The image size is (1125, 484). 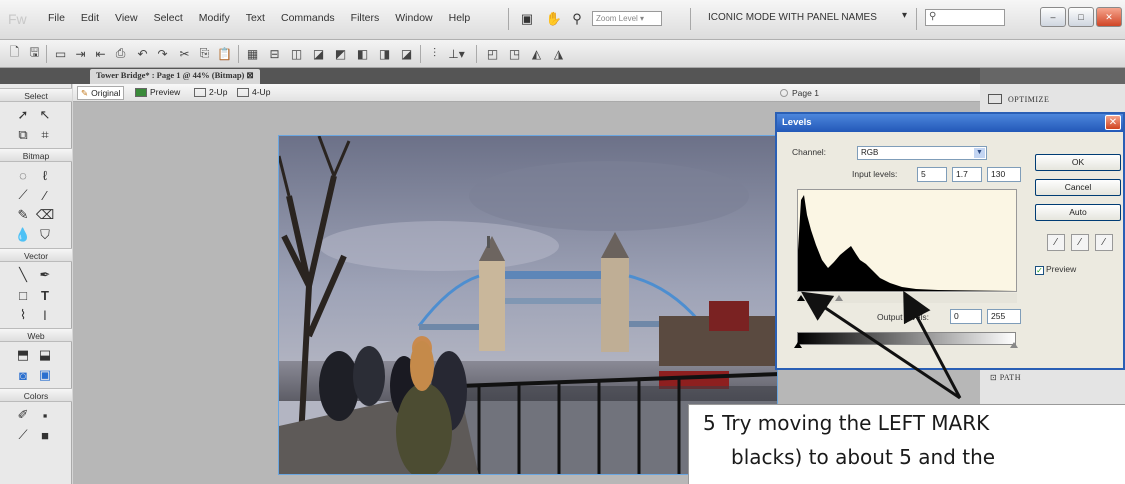 I want to click on fill-color-icon: ▪, so click(x=45, y=415).